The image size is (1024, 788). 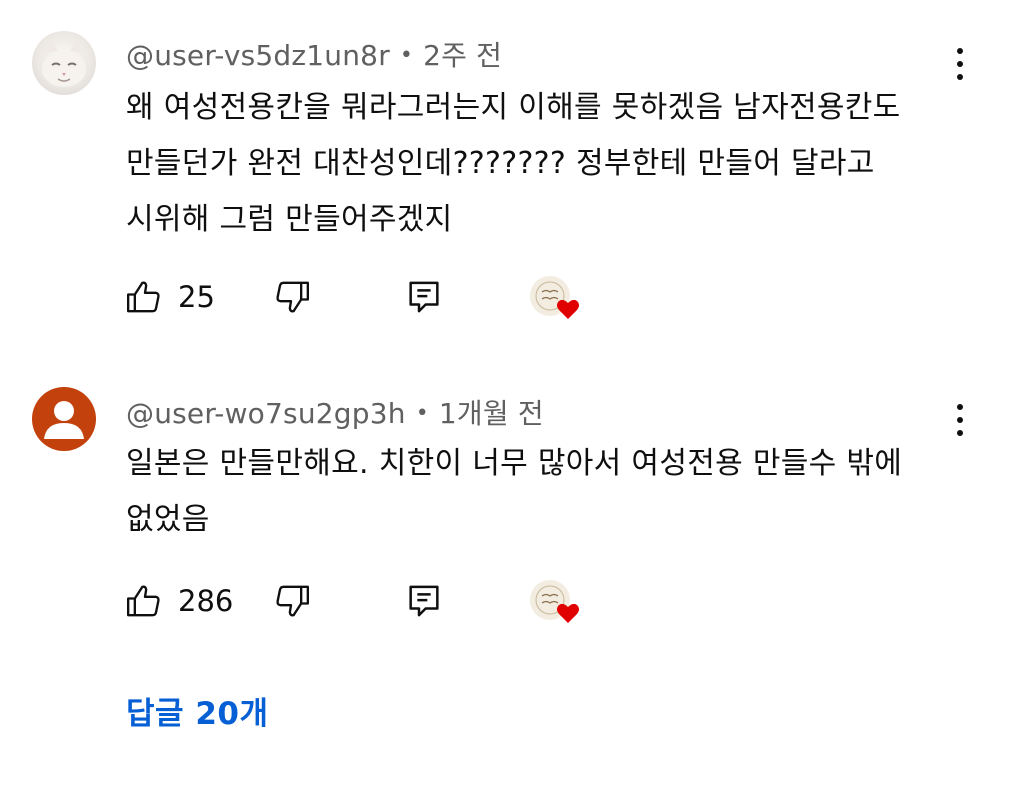 What do you see at coordinates (462, 55) in the screenshot?
I see `comment-time: 2주 전` at bounding box center [462, 55].